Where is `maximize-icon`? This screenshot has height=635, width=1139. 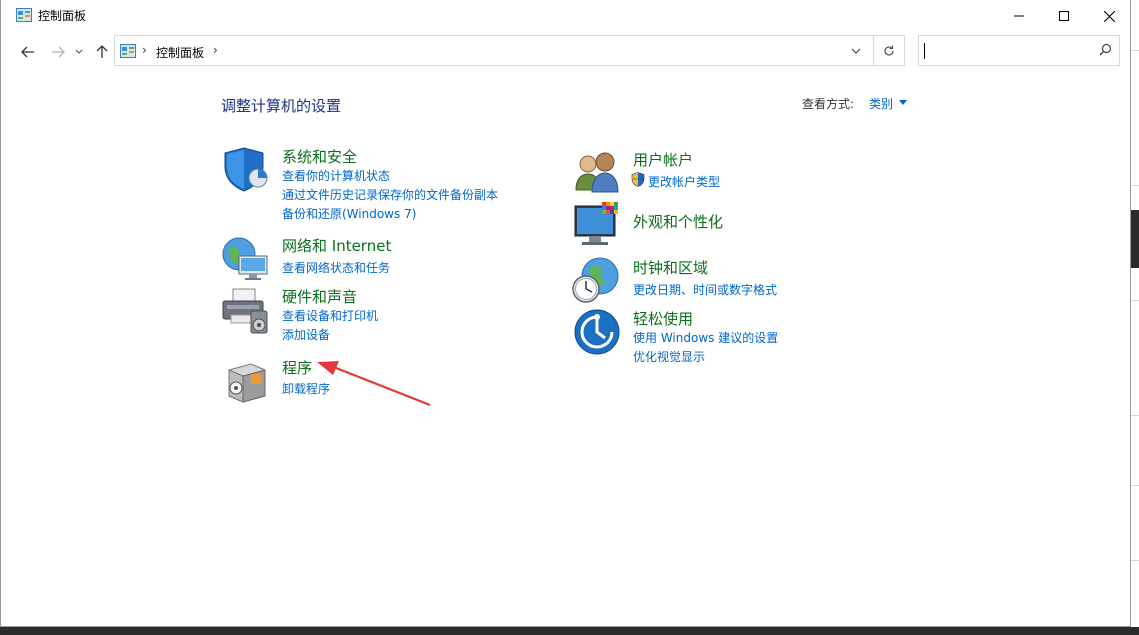 maximize-icon is located at coordinates (1064, 16).